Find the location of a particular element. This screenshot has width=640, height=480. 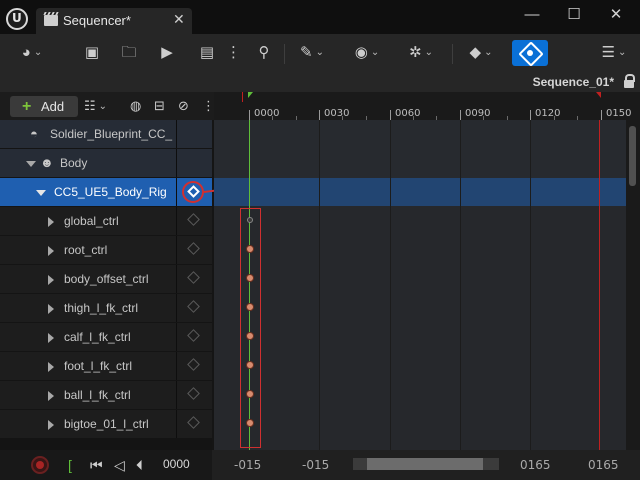

clapper-icon: ▤ is located at coordinates (207, 52).